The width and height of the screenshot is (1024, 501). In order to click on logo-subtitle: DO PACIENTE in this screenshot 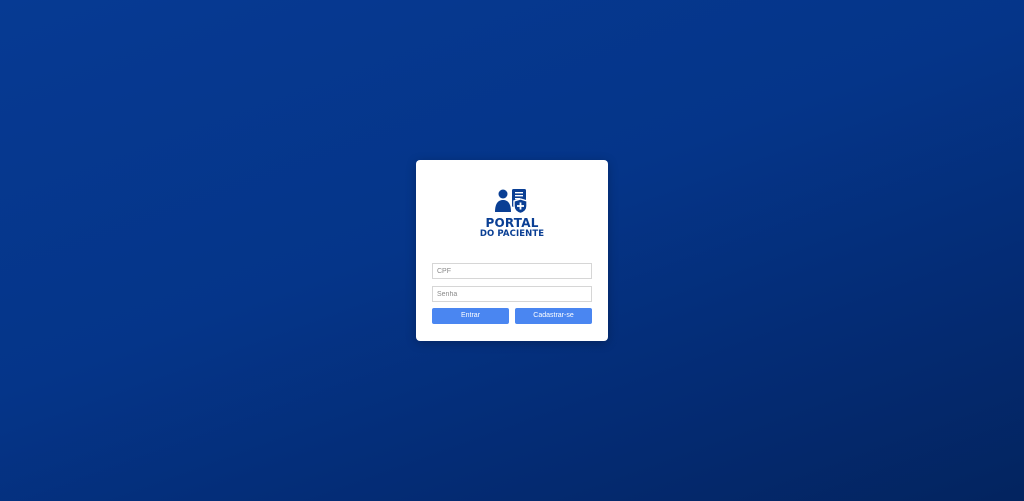, I will do `click(512, 234)`.